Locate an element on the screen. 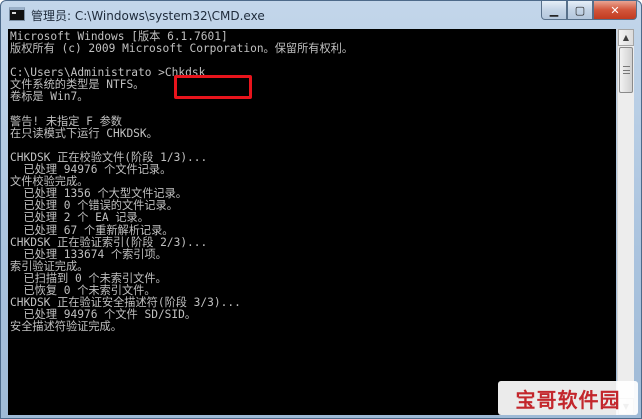 The image size is (642, 419). watermark-logo: 宝哥软件园 is located at coordinates (568, 398).